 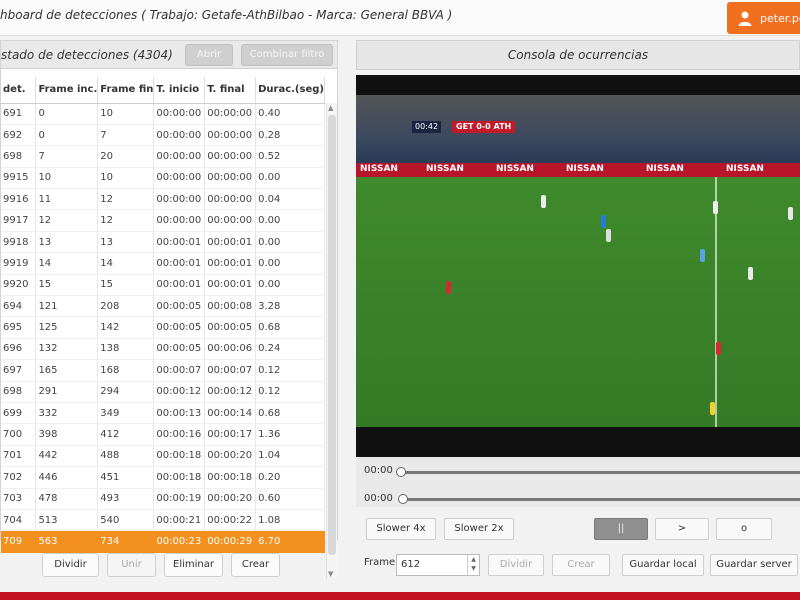 I want to click on cell-t-final: 00:00:17, so click(x=230, y=434).